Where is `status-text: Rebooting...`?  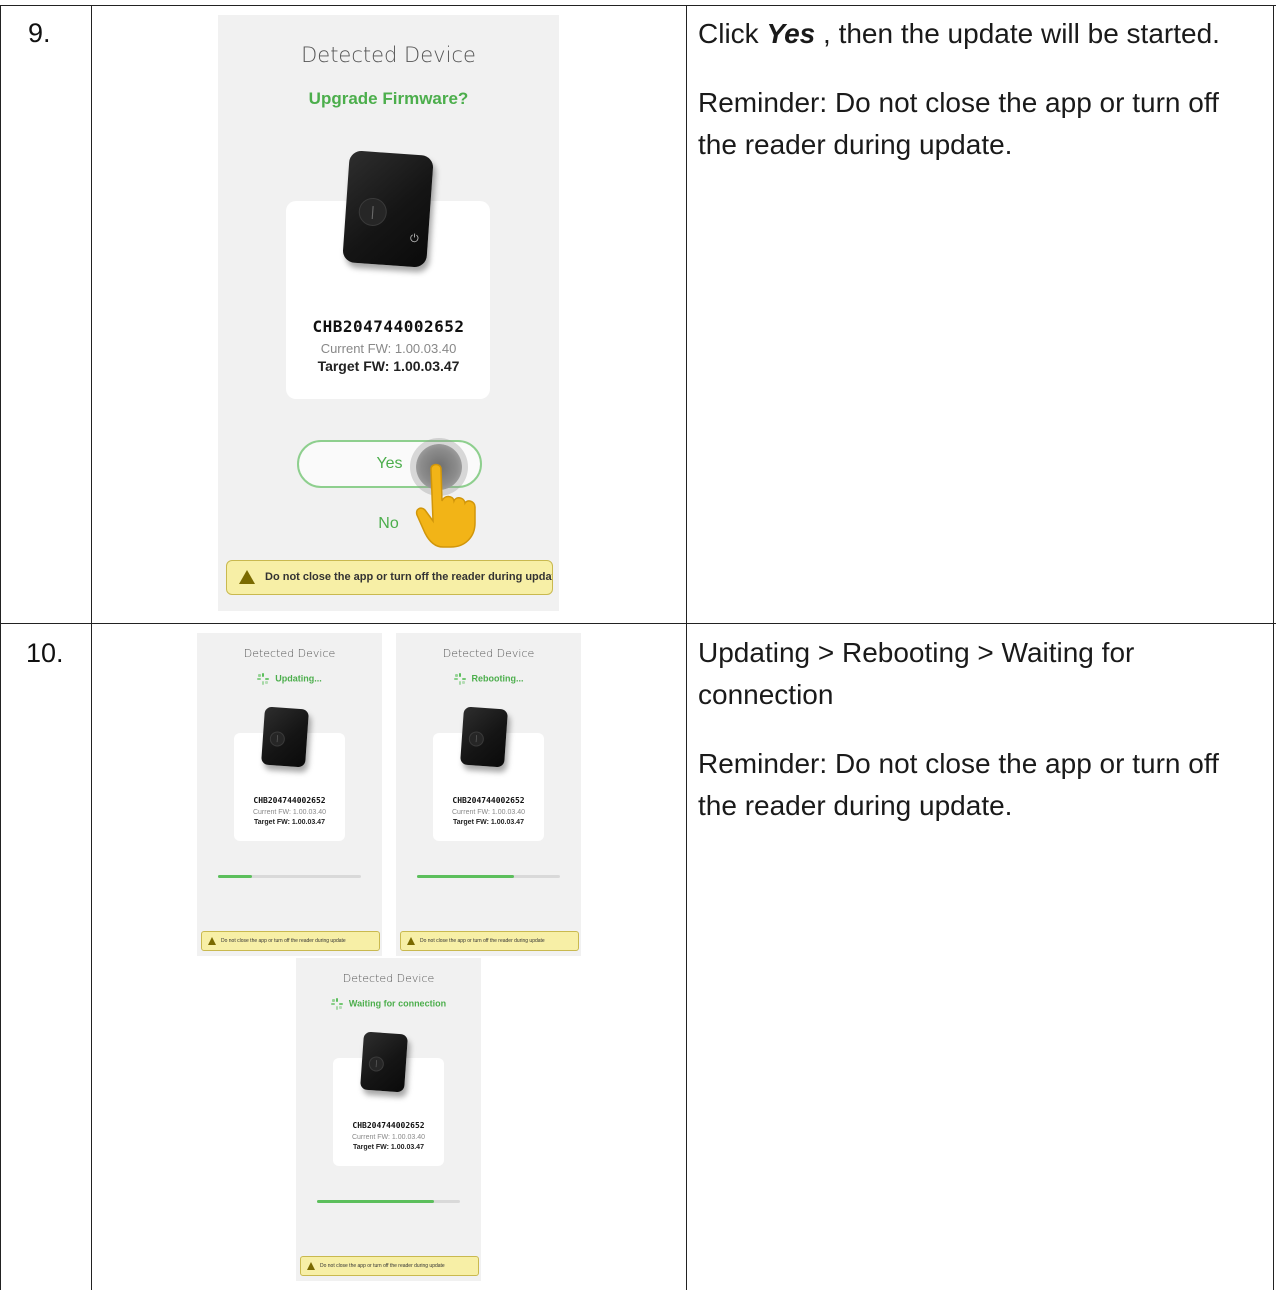 status-text: Rebooting... is located at coordinates (497, 678).